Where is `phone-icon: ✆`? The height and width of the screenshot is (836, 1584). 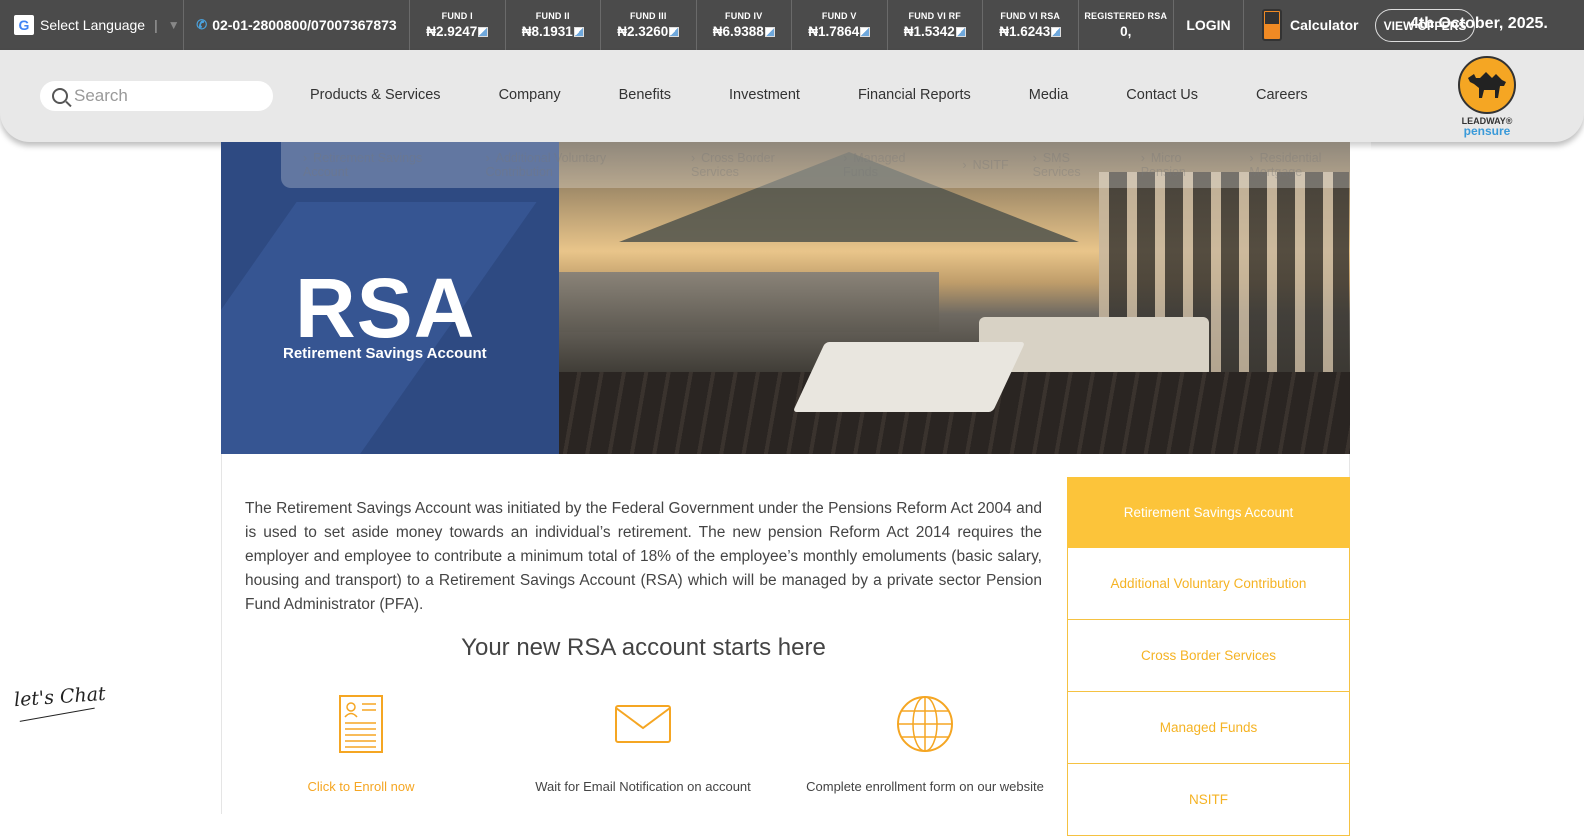 phone-icon: ✆ is located at coordinates (202, 24).